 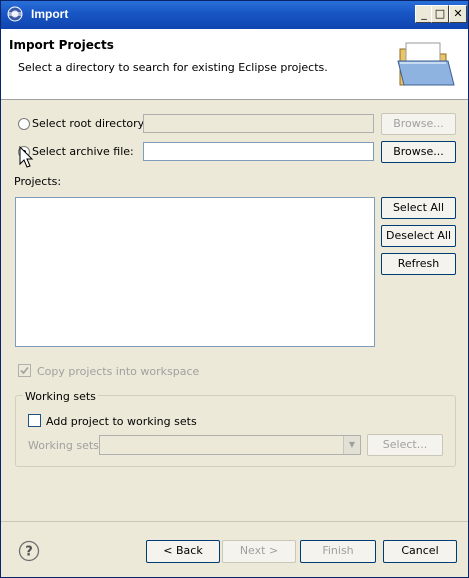 I want to click on root-directory-radio, so click(x=24, y=124).